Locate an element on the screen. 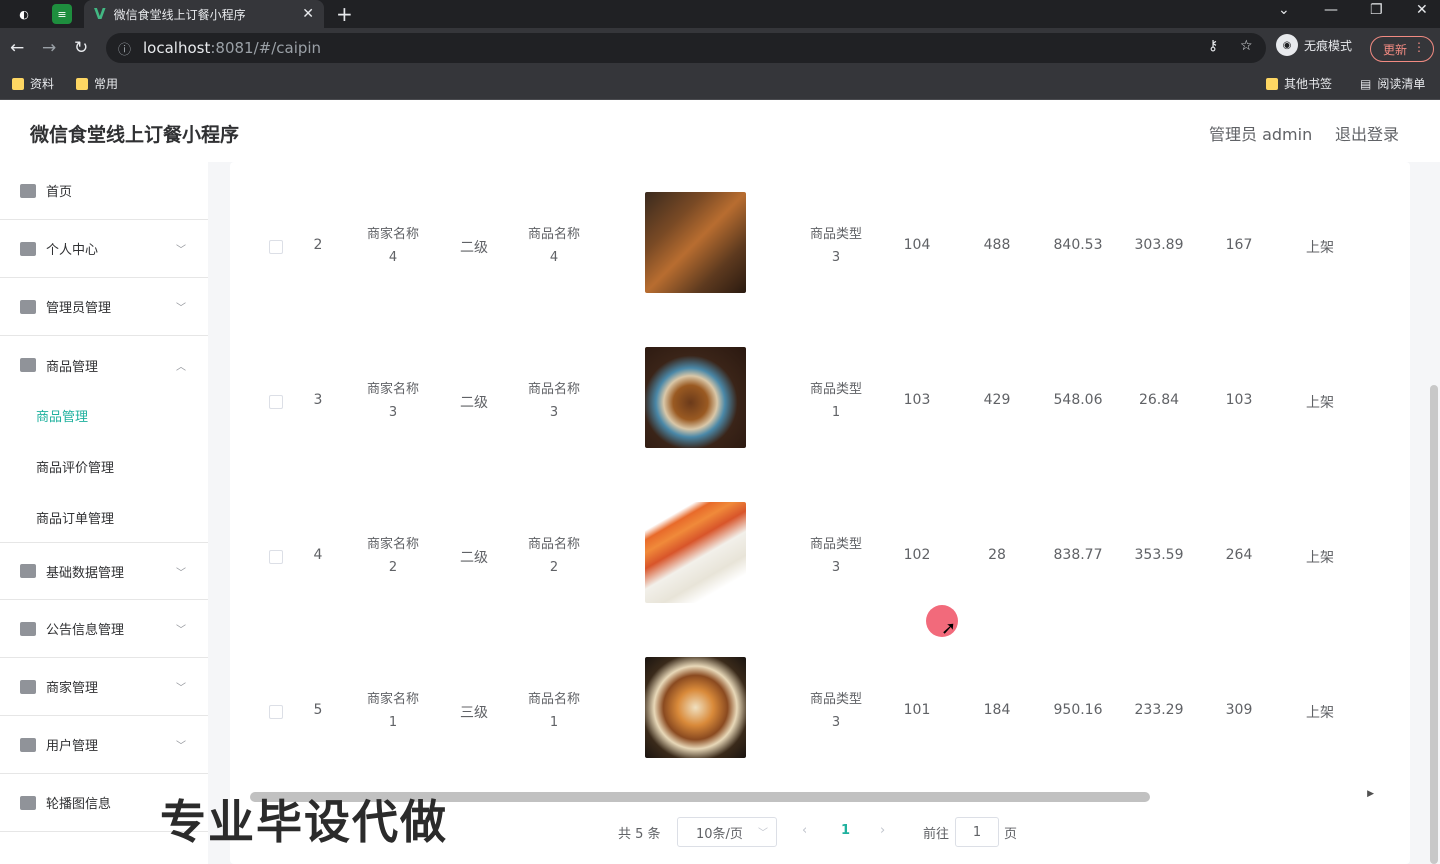  incognito-indicator: ◉ 无痕模式 is located at coordinates (1314, 45).